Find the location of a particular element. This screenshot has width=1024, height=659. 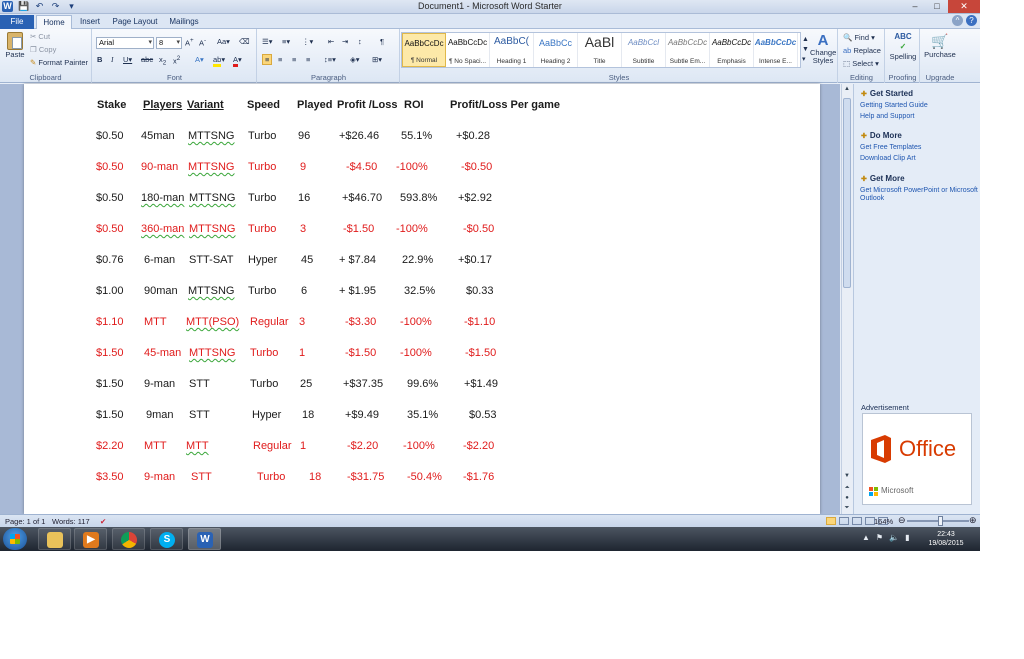

paste-button: Paste is located at coordinates (15, 45).